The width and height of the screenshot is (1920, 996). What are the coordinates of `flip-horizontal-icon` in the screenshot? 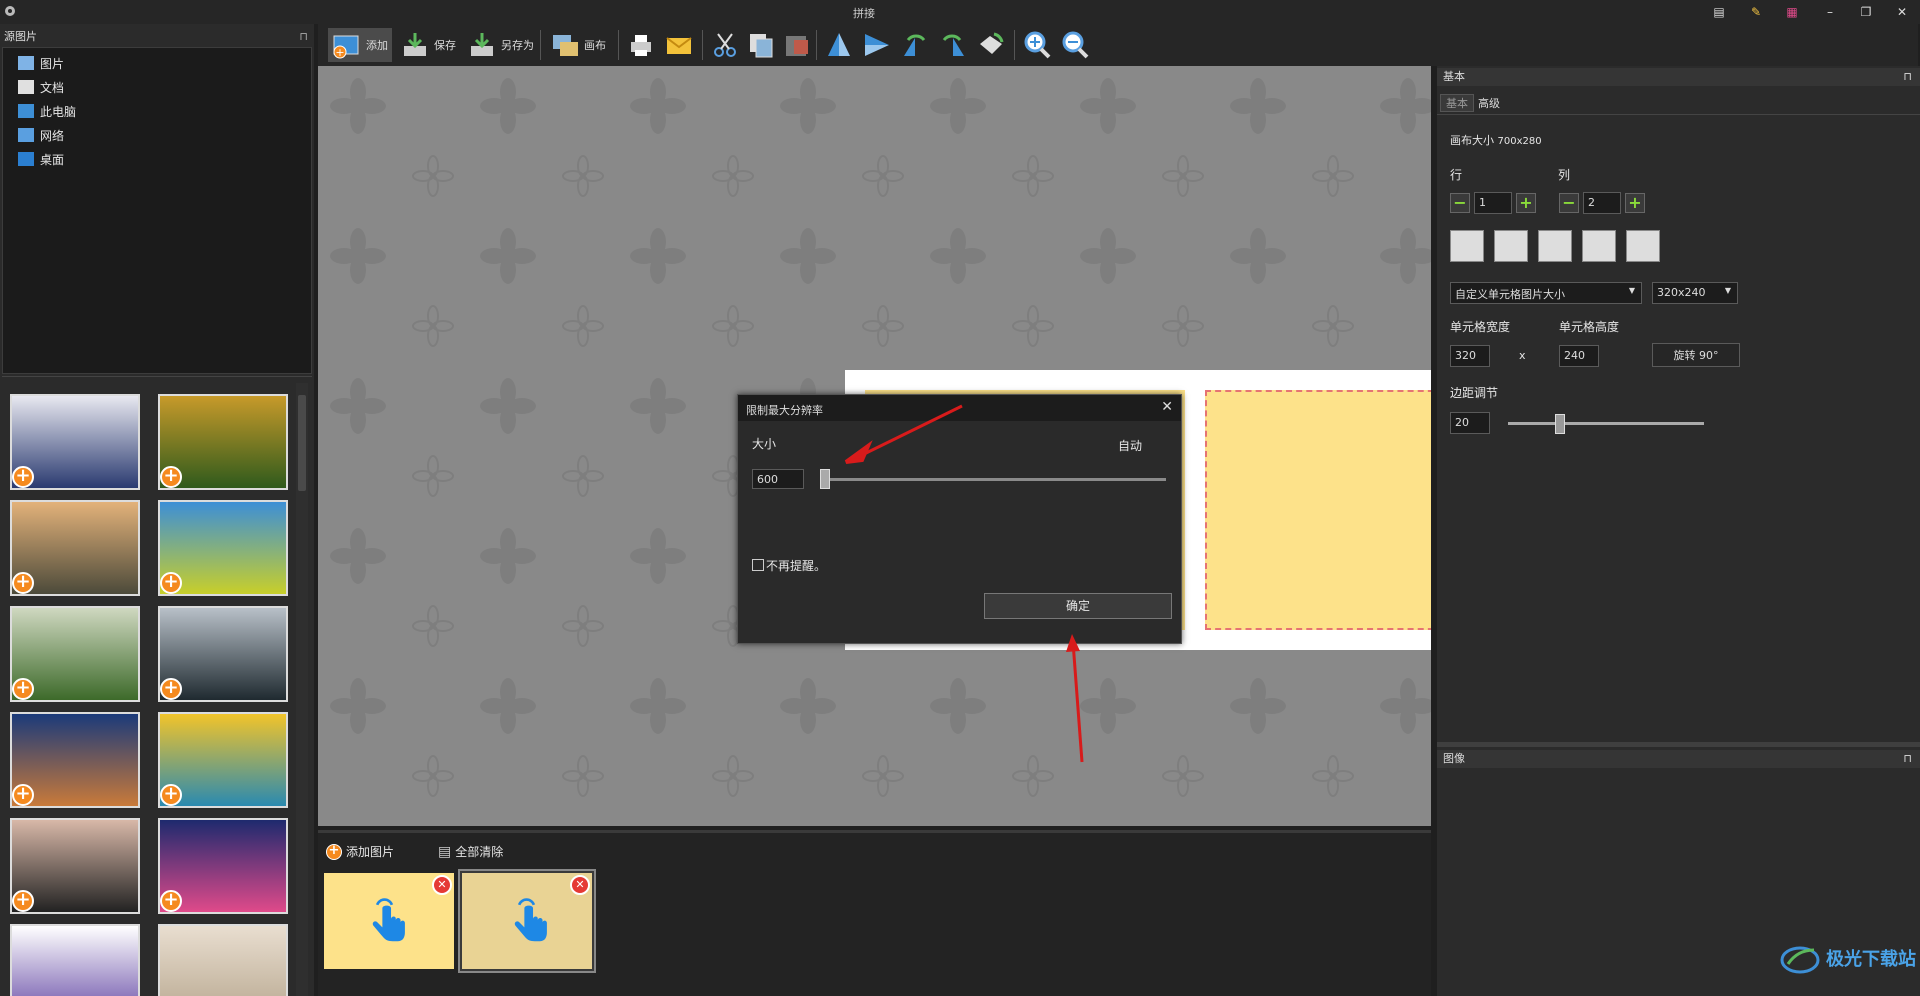 It's located at (877, 45).